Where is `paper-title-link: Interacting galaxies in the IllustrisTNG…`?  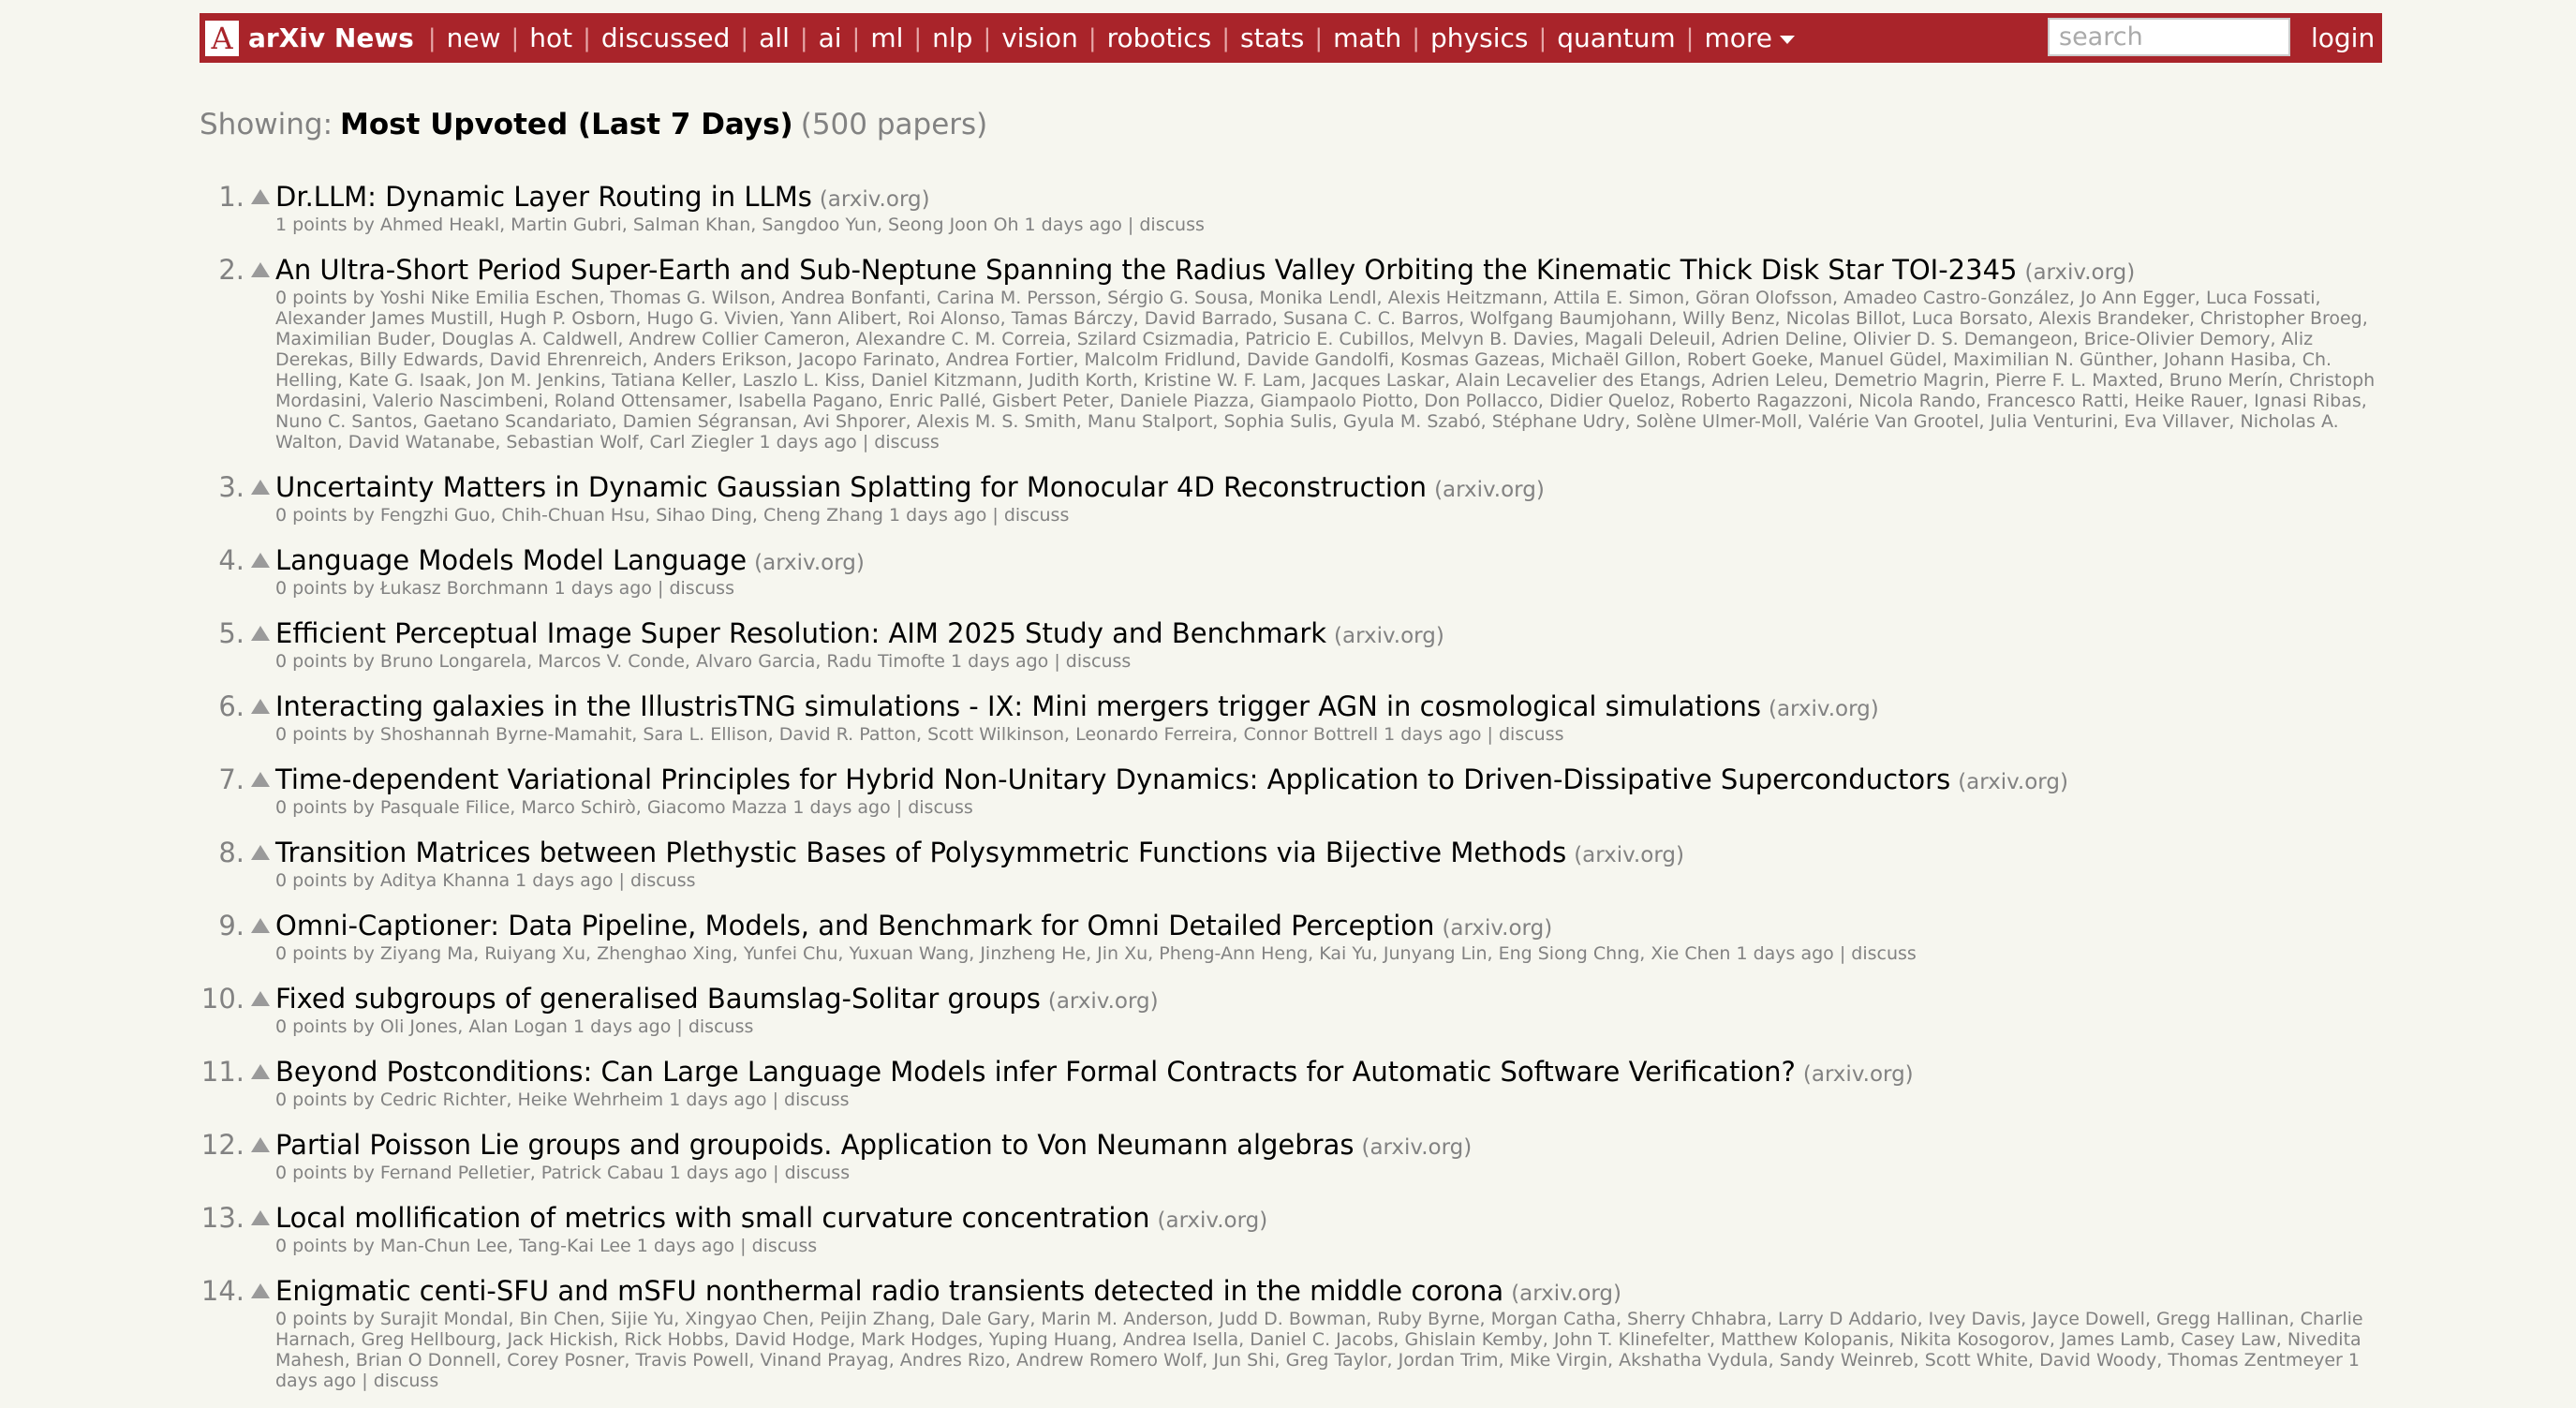
paper-title-link: Interacting galaxies in the IllustrisTNG… is located at coordinates (1018, 706).